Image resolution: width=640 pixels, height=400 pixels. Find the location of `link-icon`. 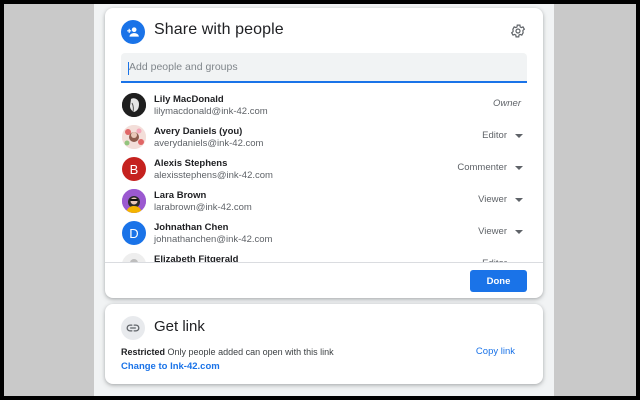

link-icon is located at coordinates (133, 328).